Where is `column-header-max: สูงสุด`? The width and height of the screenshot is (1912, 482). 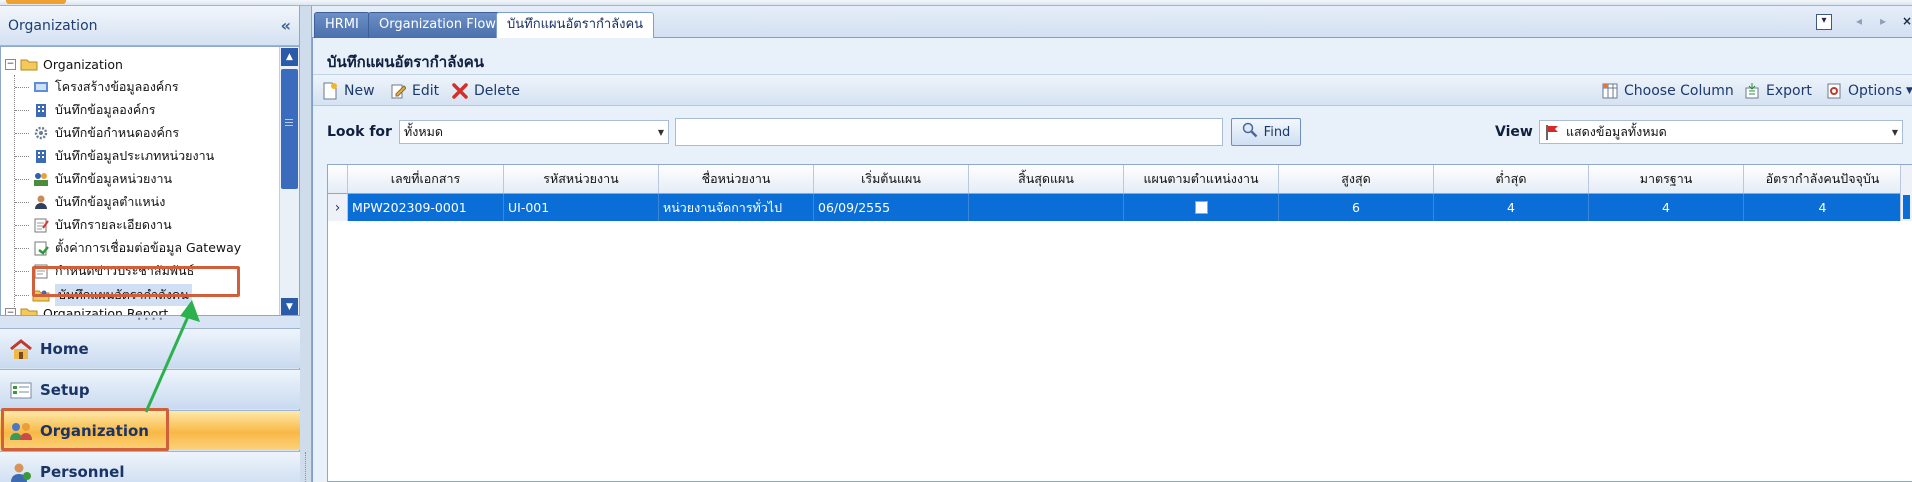 column-header-max: สูงสุด is located at coordinates (1356, 179).